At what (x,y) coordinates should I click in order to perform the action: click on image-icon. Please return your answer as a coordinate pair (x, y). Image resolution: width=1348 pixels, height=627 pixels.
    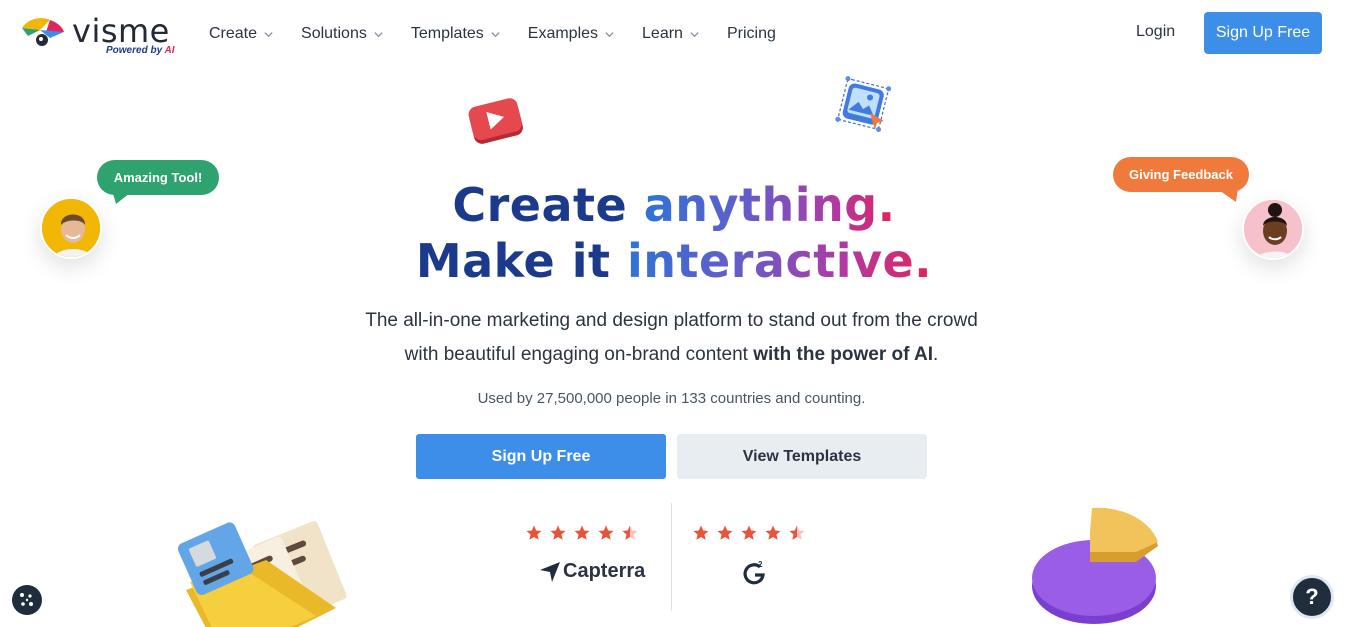
    Looking at the image, I should click on (863, 104).